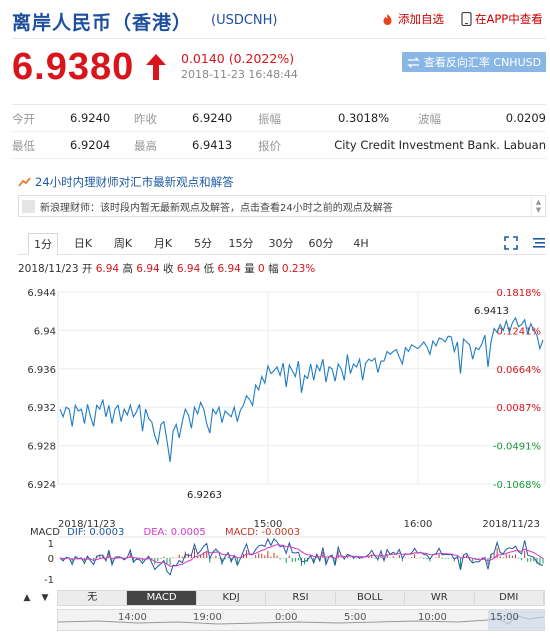 This screenshot has height=638, width=550. I want to click on open-label: 今开, so click(23, 119).